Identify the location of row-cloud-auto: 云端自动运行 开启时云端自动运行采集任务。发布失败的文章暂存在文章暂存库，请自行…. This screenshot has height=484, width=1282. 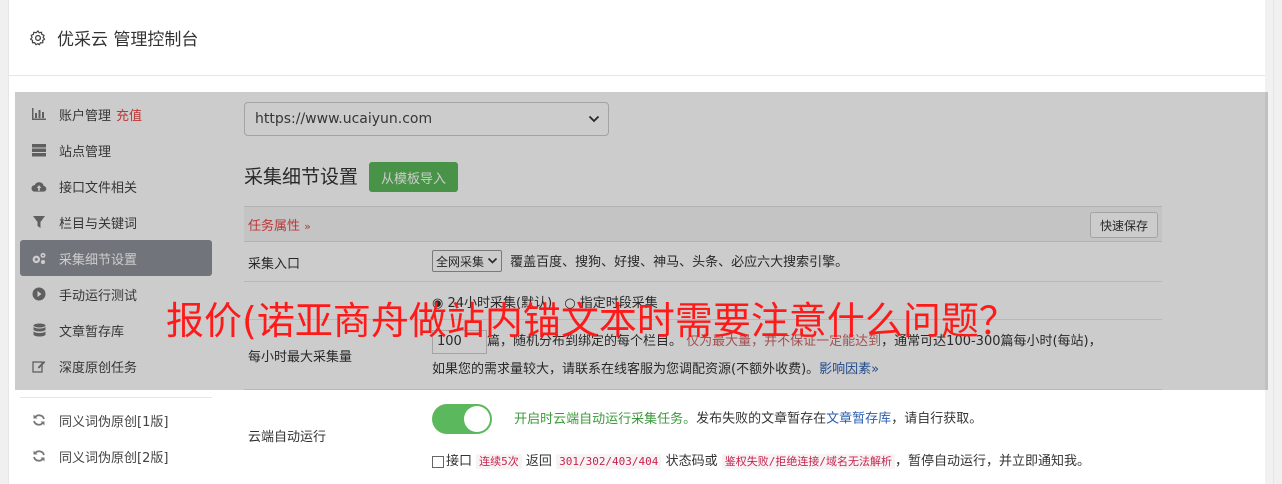
(703, 435).